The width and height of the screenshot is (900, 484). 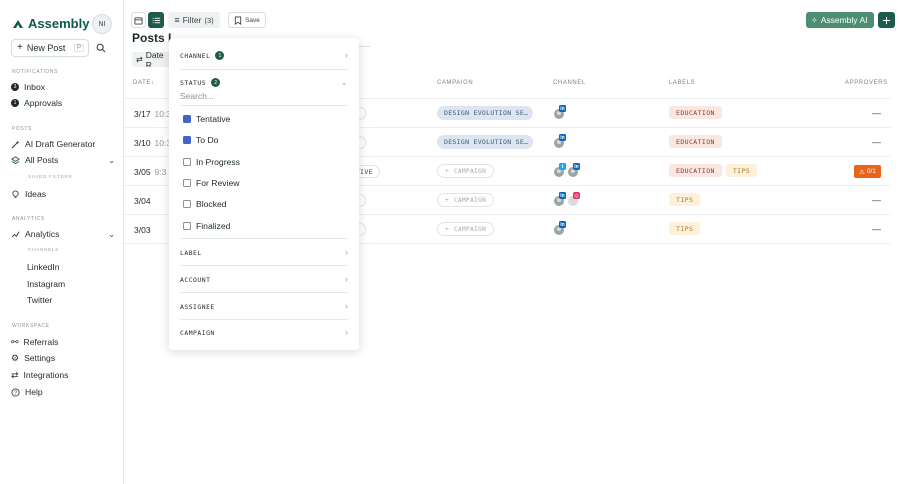 I want to click on sidebar-item-inbox: 3 Inbox, so click(x=63, y=87).